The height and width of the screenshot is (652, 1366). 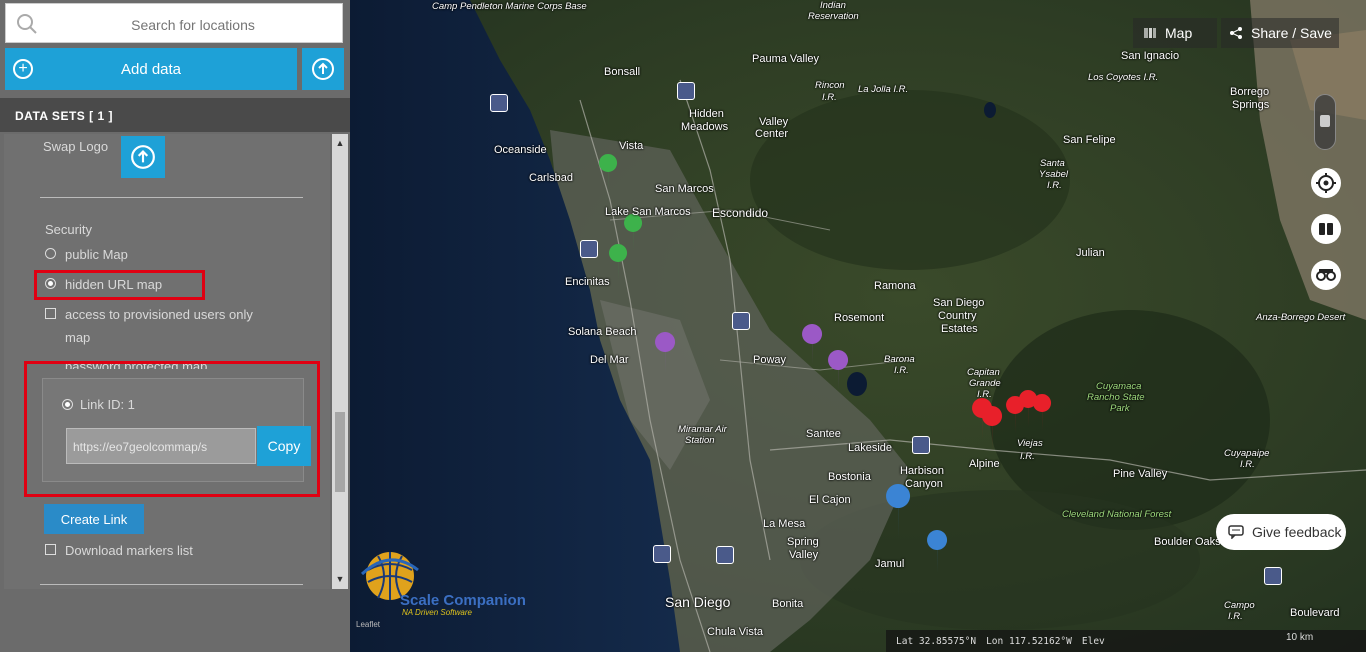 What do you see at coordinates (1291, 33) in the screenshot?
I see `share-button-label: Share / Save` at bounding box center [1291, 33].